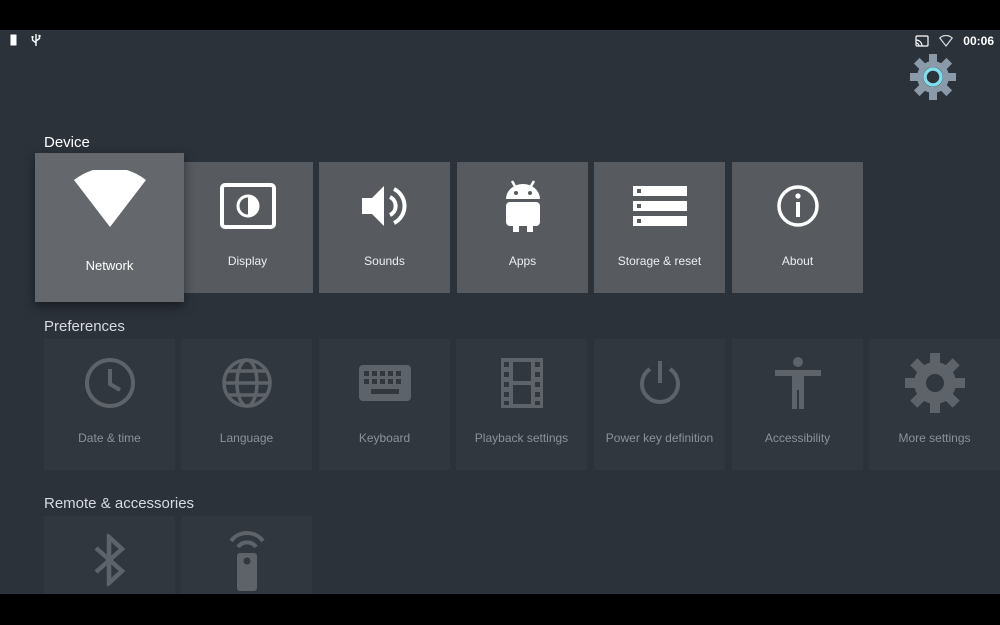 The width and height of the screenshot is (1000, 625). What do you see at coordinates (109, 227) in the screenshot?
I see `tile-network: Network` at bounding box center [109, 227].